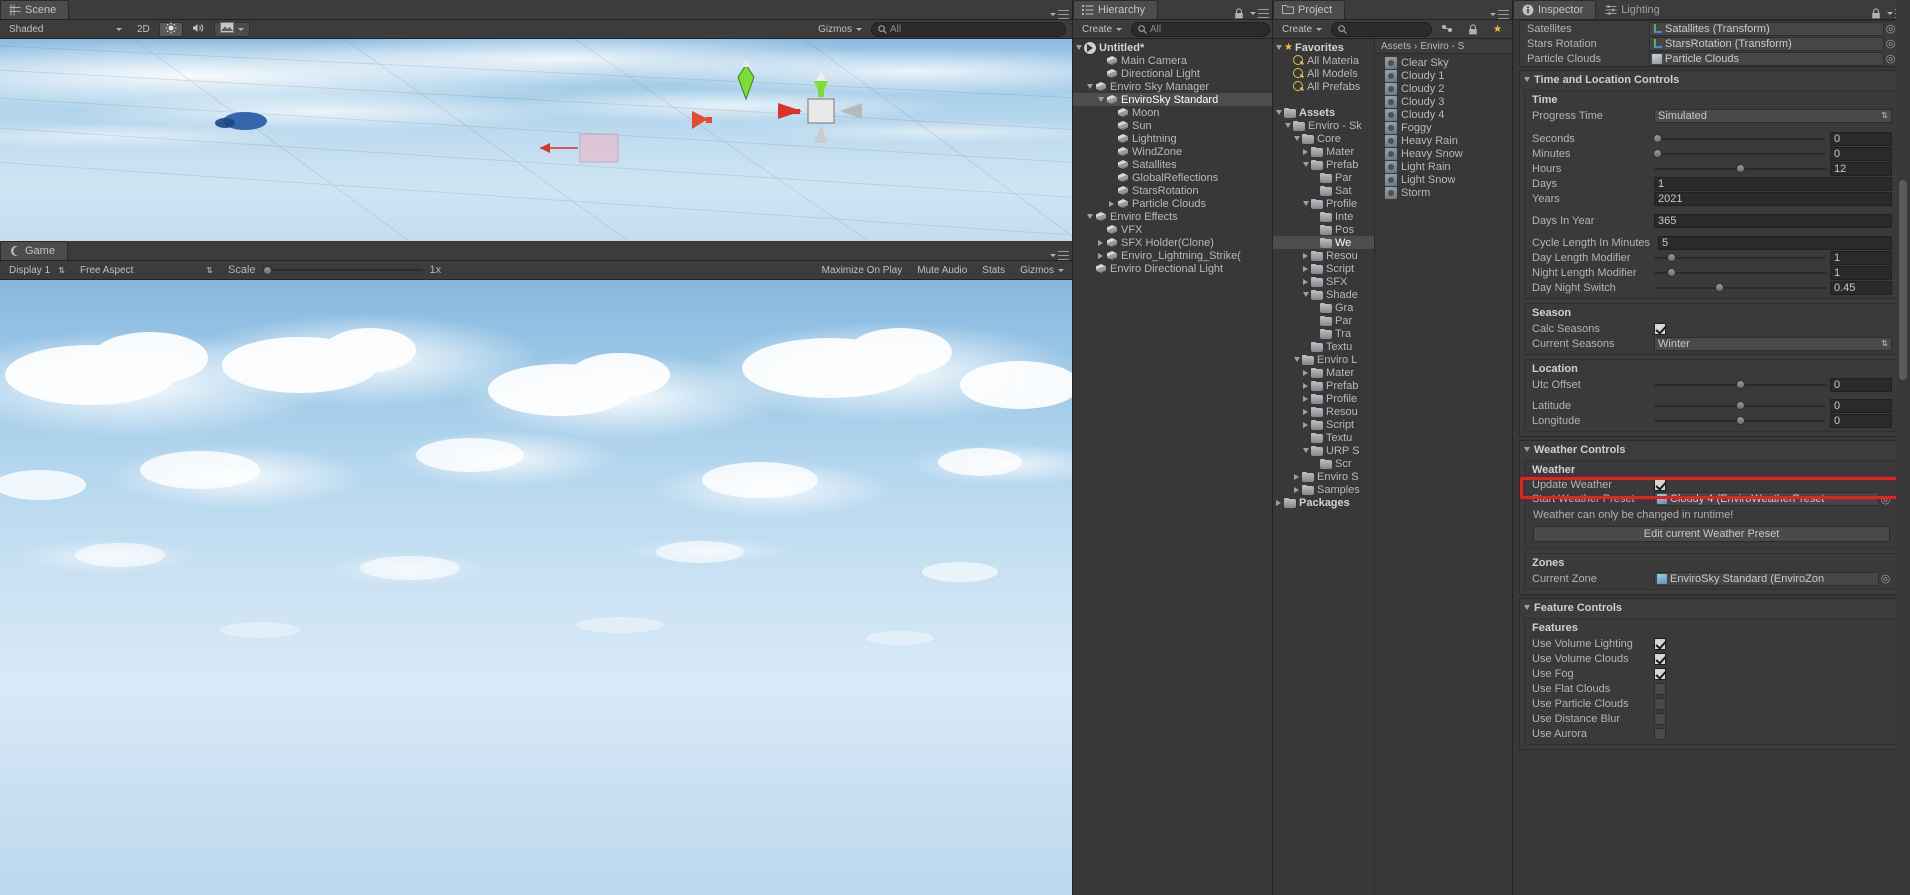 This screenshot has height=895, width=1910. I want to click on scene-object-gizmo, so click(245, 122).